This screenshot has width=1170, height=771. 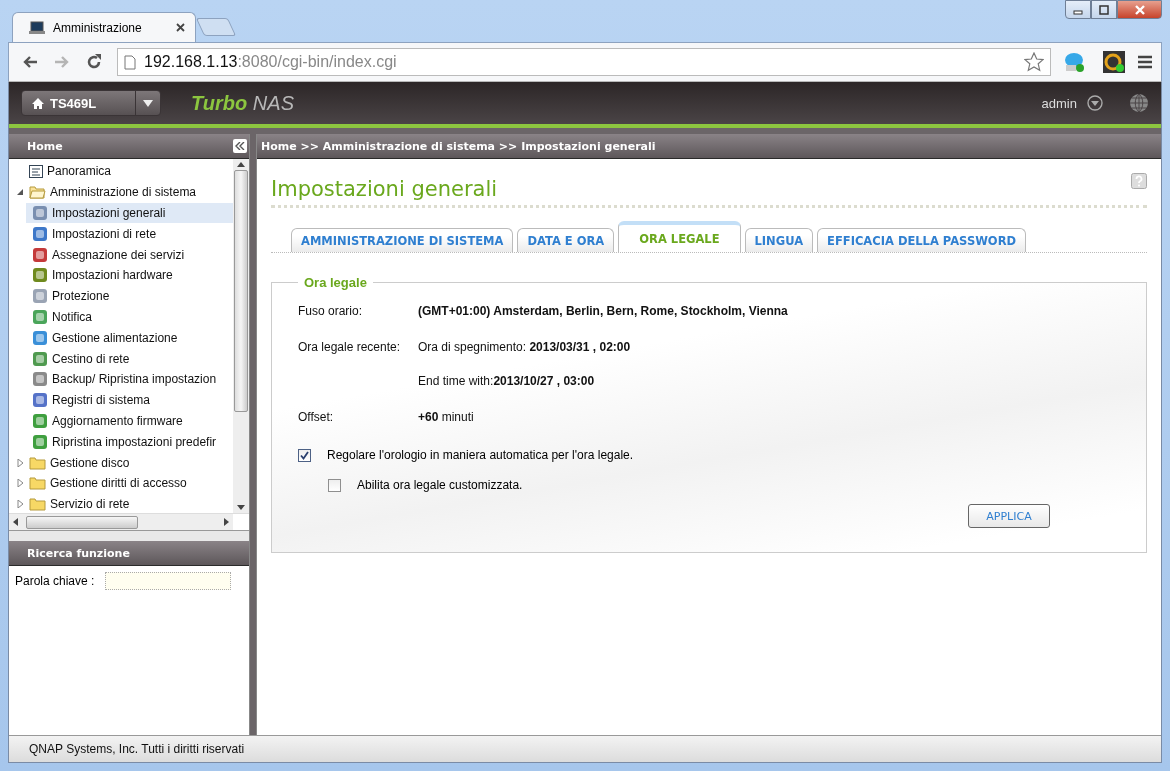 I want to click on tree-item: Backup/ Ripristina impostazion, so click(x=129, y=379).